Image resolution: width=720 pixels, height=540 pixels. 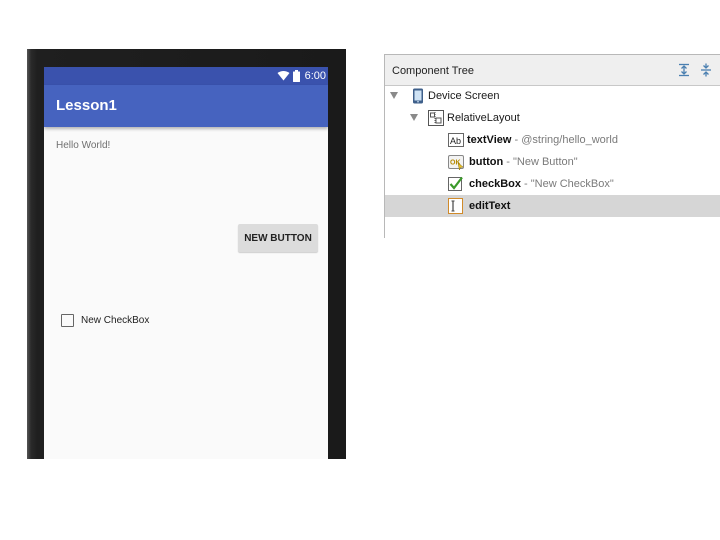 What do you see at coordinates (569, 184) in the screenshot?
I see `tree-node-detail: - "New CheckBox"` at bounding box center [569, 184].